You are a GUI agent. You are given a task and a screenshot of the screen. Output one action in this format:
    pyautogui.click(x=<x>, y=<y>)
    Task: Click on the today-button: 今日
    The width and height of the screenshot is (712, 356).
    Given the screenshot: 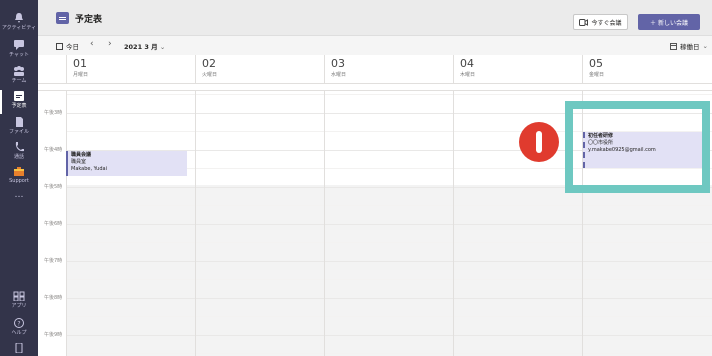 What is the action you would take?
    pyautogui.click(x=67, y=46)
    